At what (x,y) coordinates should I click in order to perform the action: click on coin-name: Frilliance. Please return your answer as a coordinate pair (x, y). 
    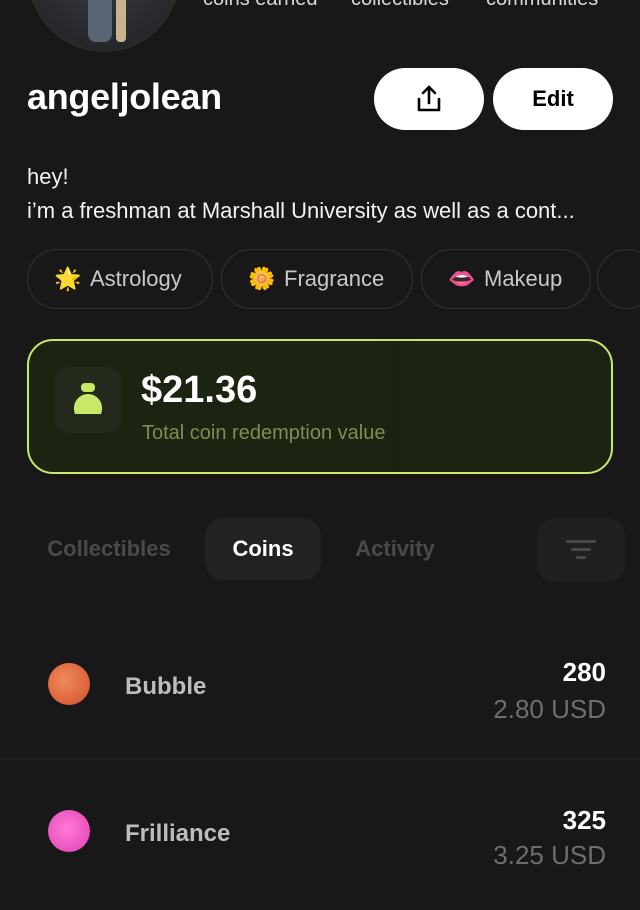
    Looking at the image, I should click on (178, 833).